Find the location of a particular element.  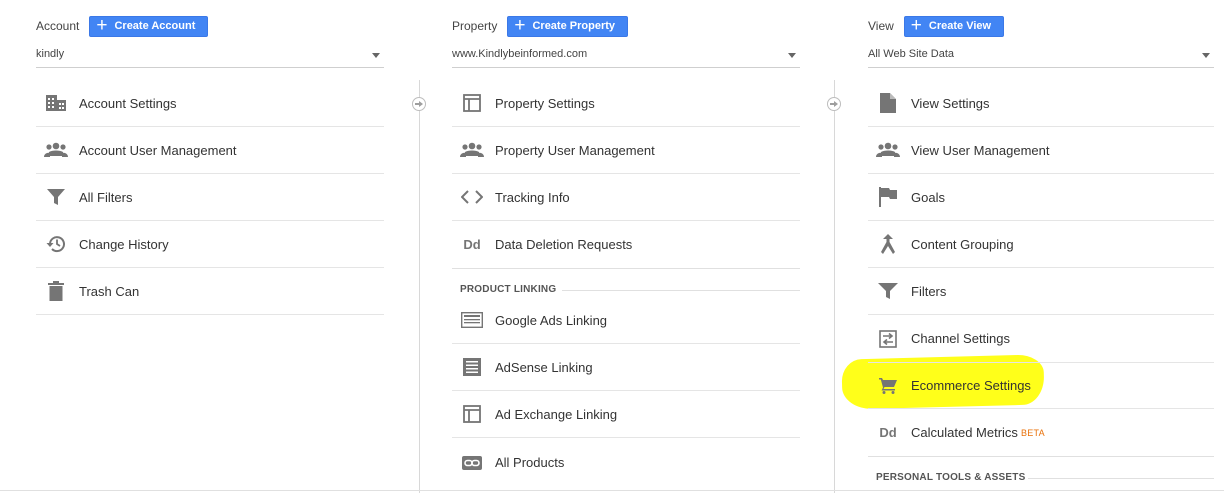

property-settings-label: Property Settings is located at coordinates (545, 103).